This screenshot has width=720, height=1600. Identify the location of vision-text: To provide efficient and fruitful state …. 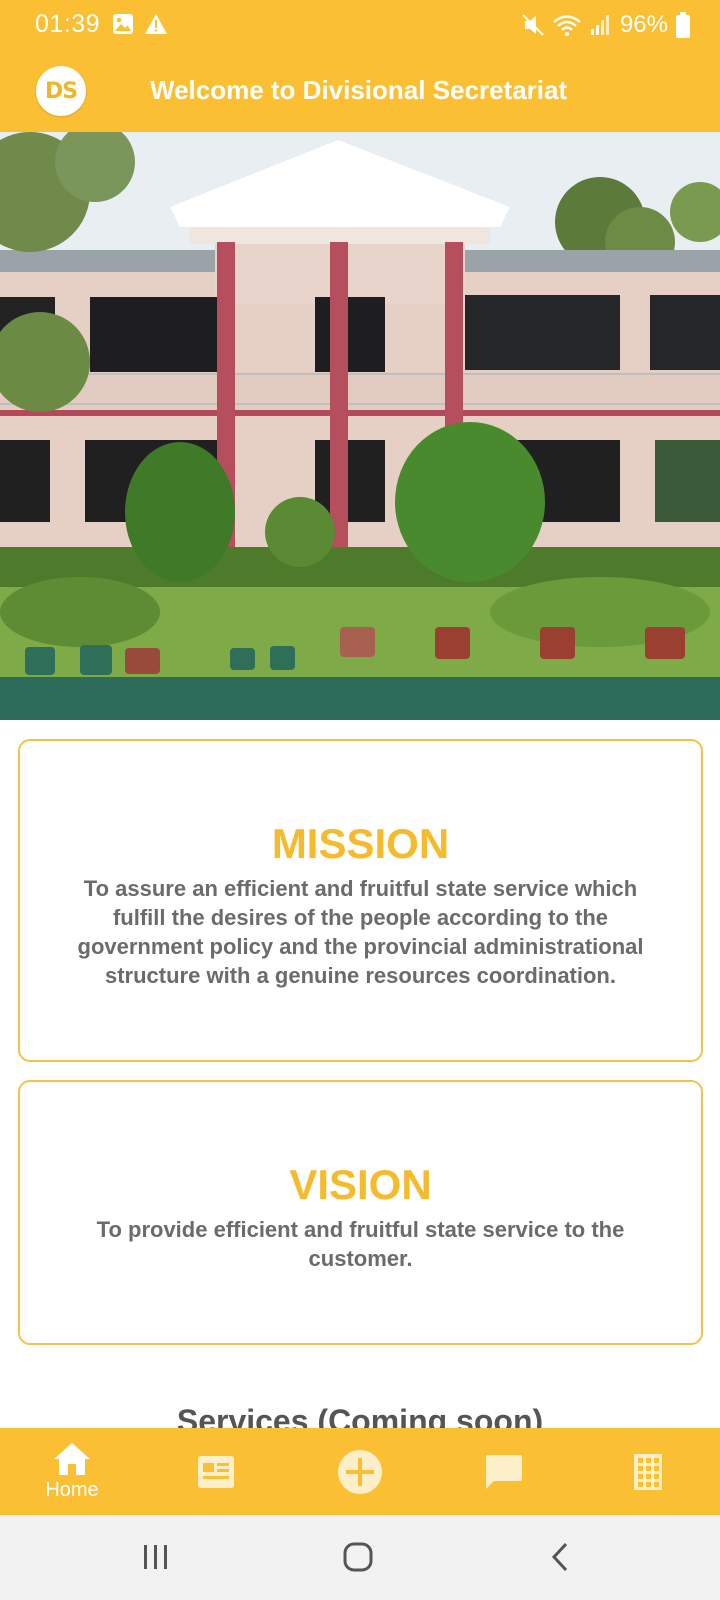
(360, 1244).